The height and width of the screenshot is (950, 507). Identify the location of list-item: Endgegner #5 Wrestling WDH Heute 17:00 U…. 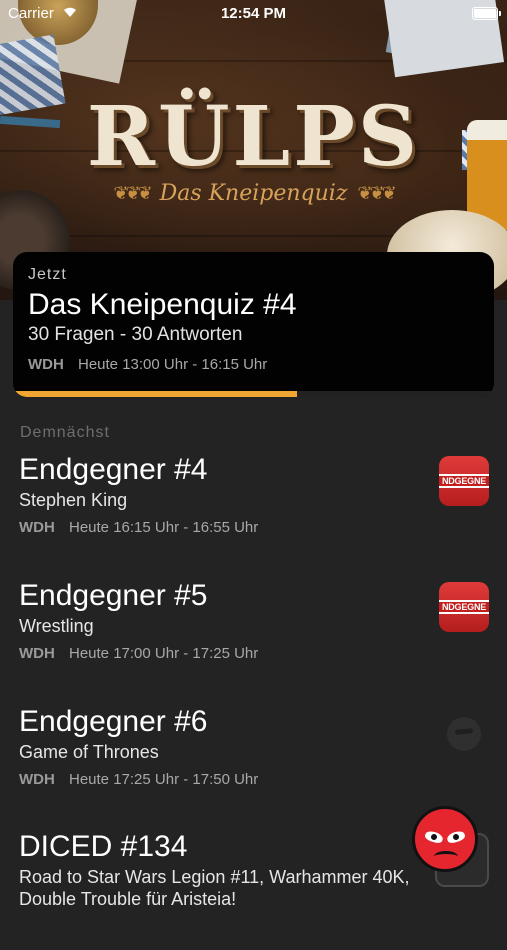
(253, 639).